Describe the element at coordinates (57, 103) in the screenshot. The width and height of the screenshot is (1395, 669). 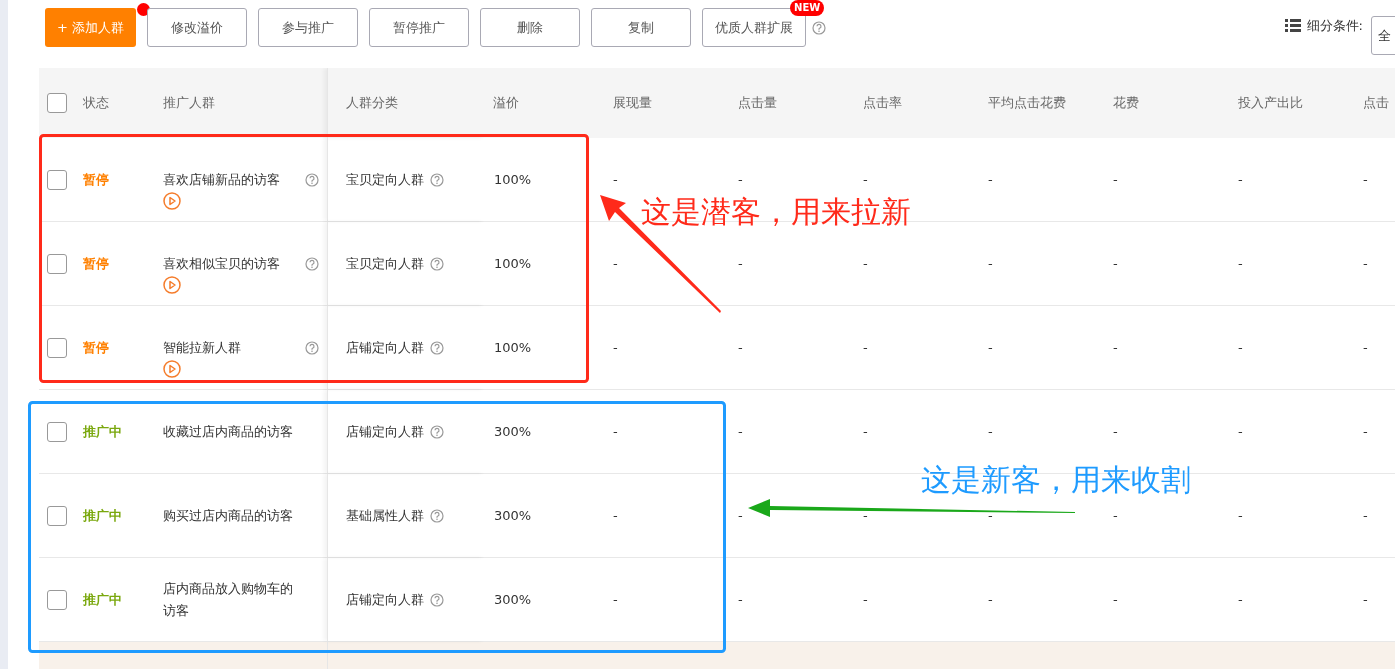
I see `select-all-checkbox` at that location.